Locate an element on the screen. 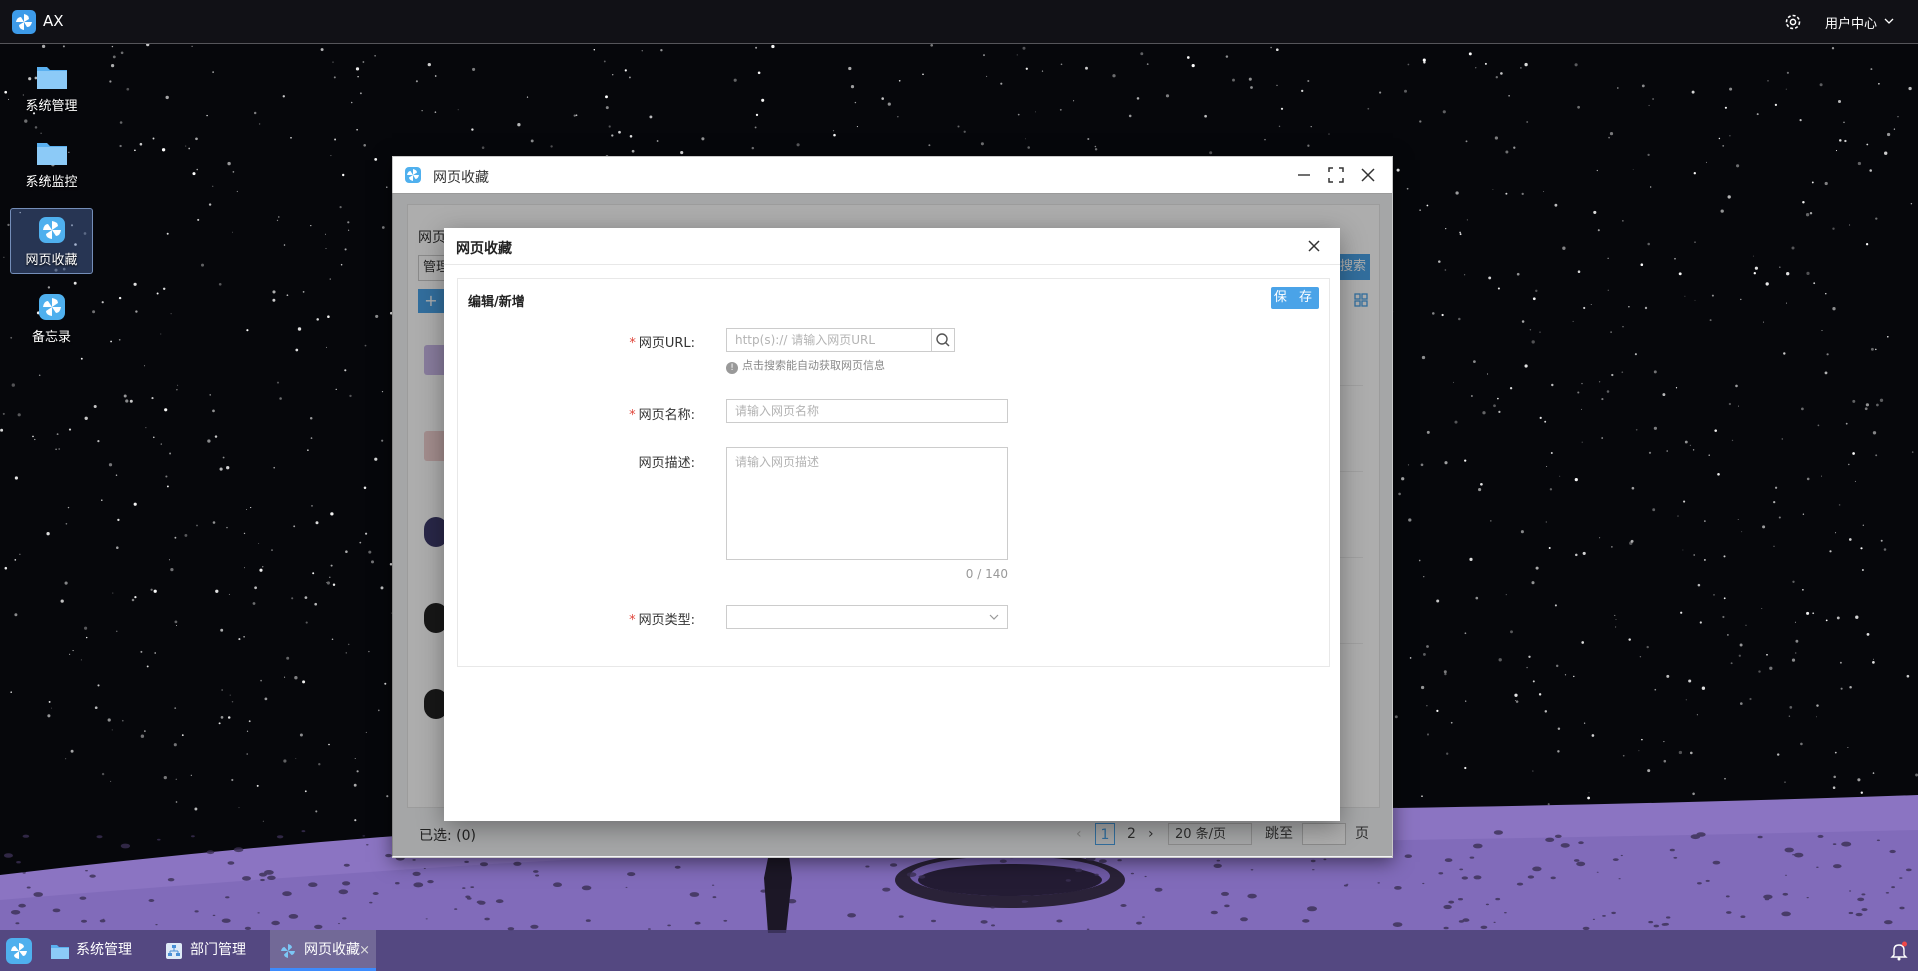 Image resolution: width=1918 pixels, height=971 pixels. name-label-text: 网页名称: is located at coordinates (666, 415).